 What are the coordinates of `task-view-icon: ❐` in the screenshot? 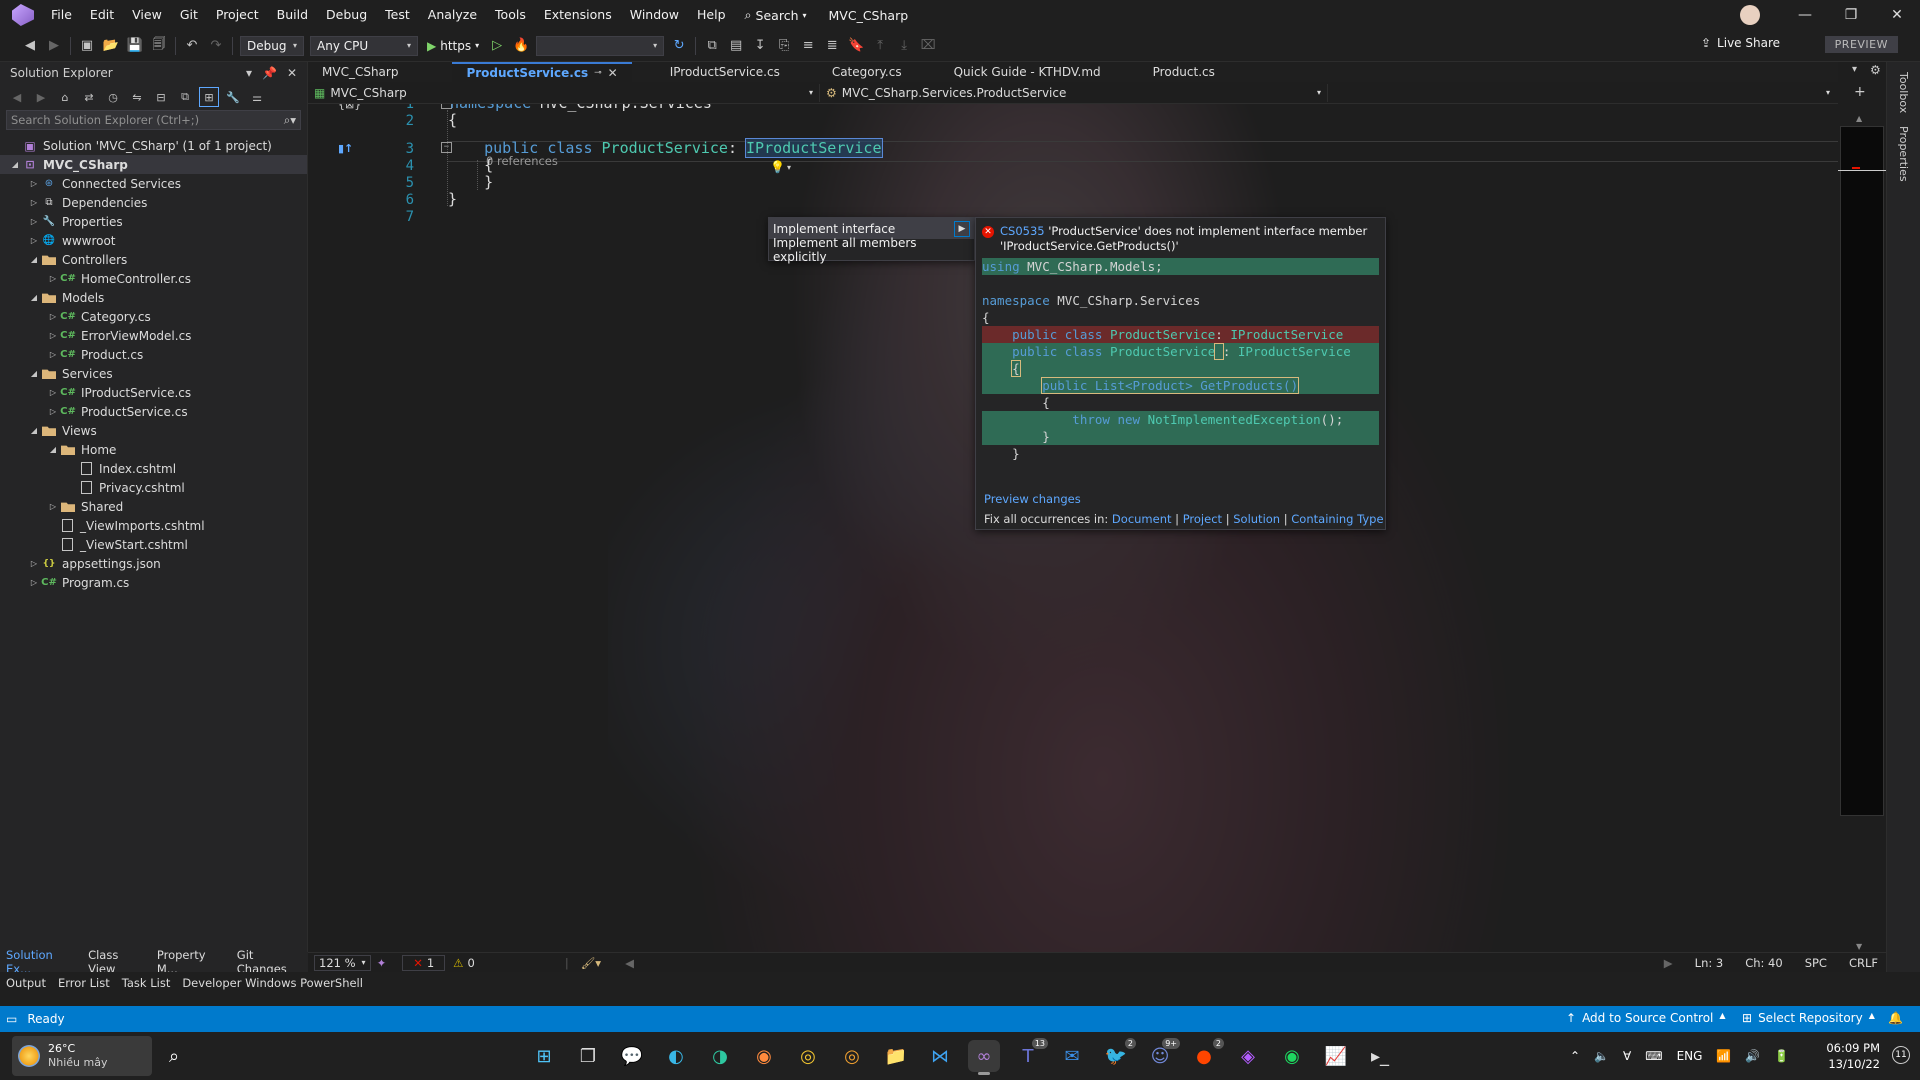 It's located at (588, 1056).